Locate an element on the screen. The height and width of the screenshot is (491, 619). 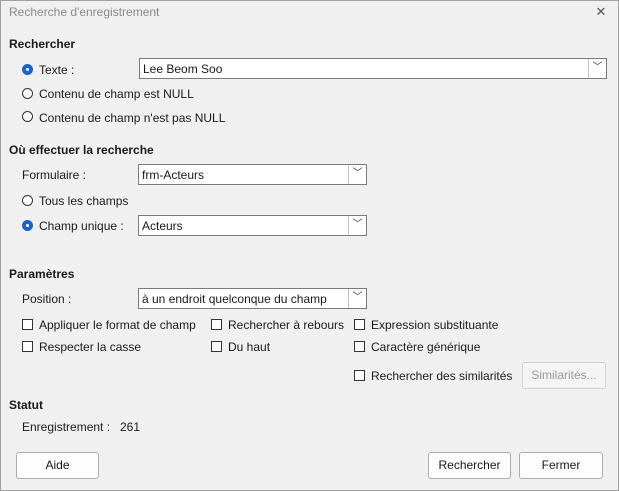
wildcard-label: Caractère générique is located at coordinates (426, 347).